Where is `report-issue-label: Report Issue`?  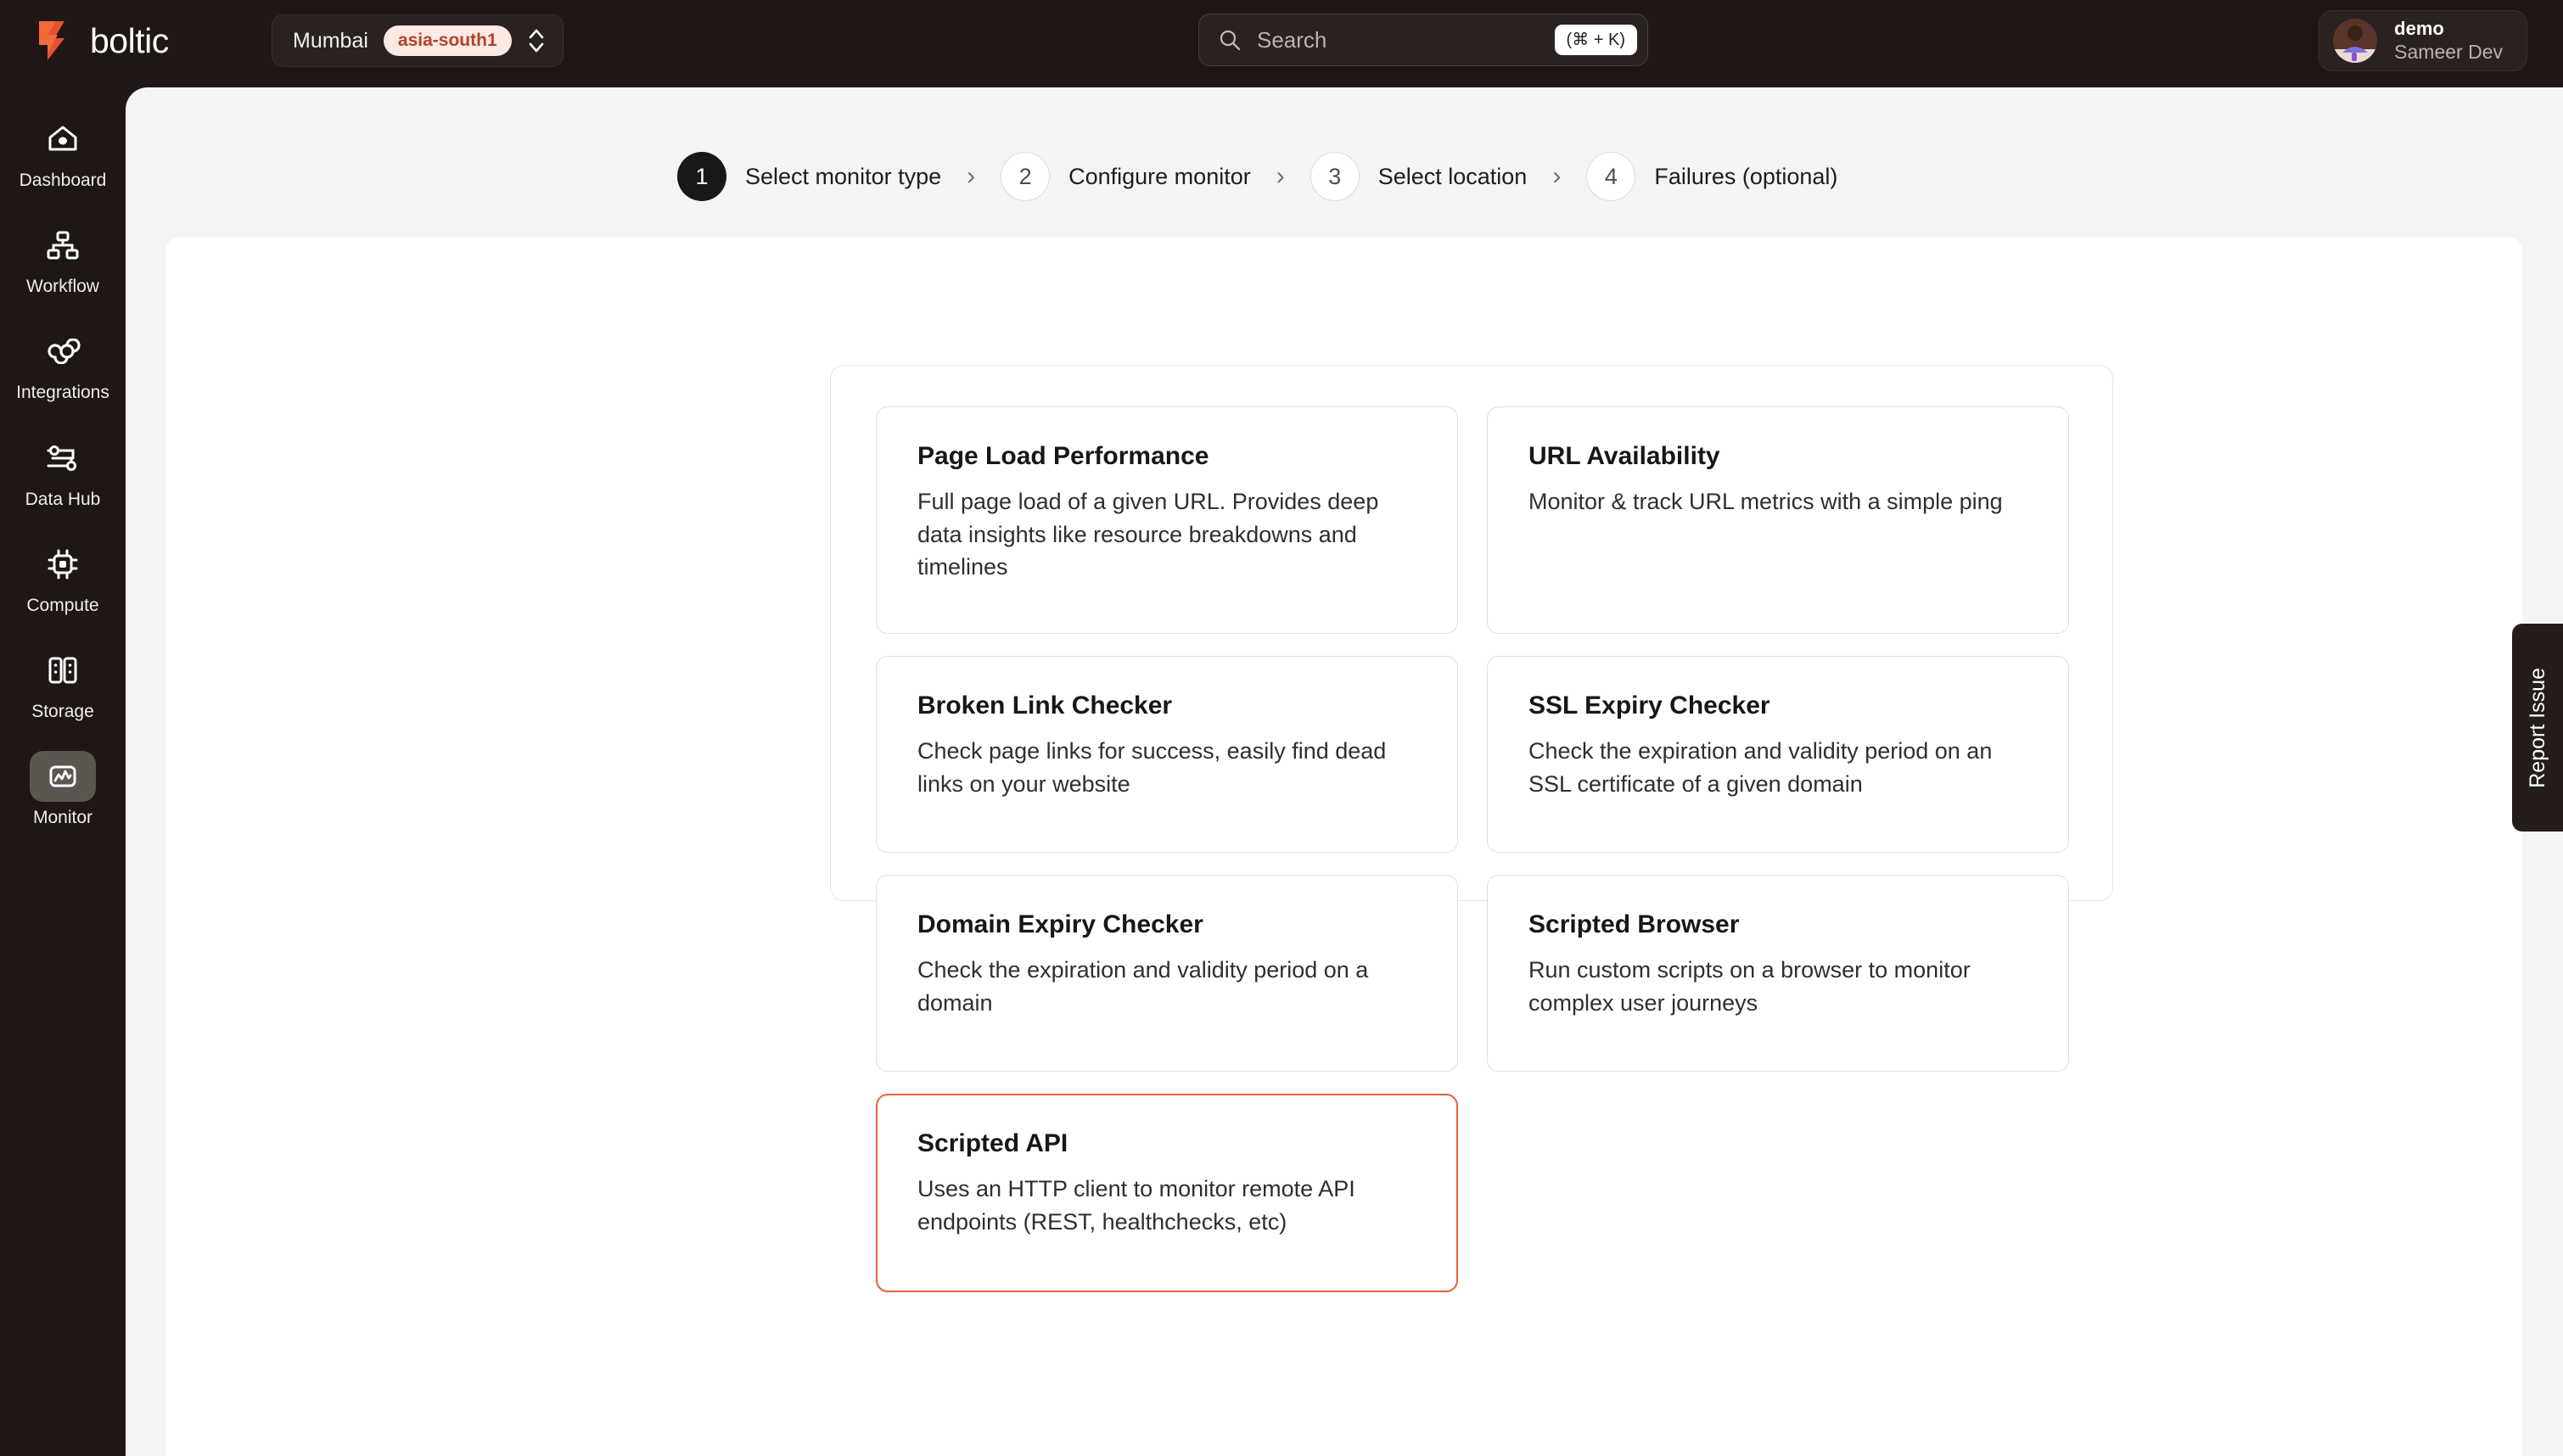
report-issue-label: Report Issue is located at coordinates (2537, 728).